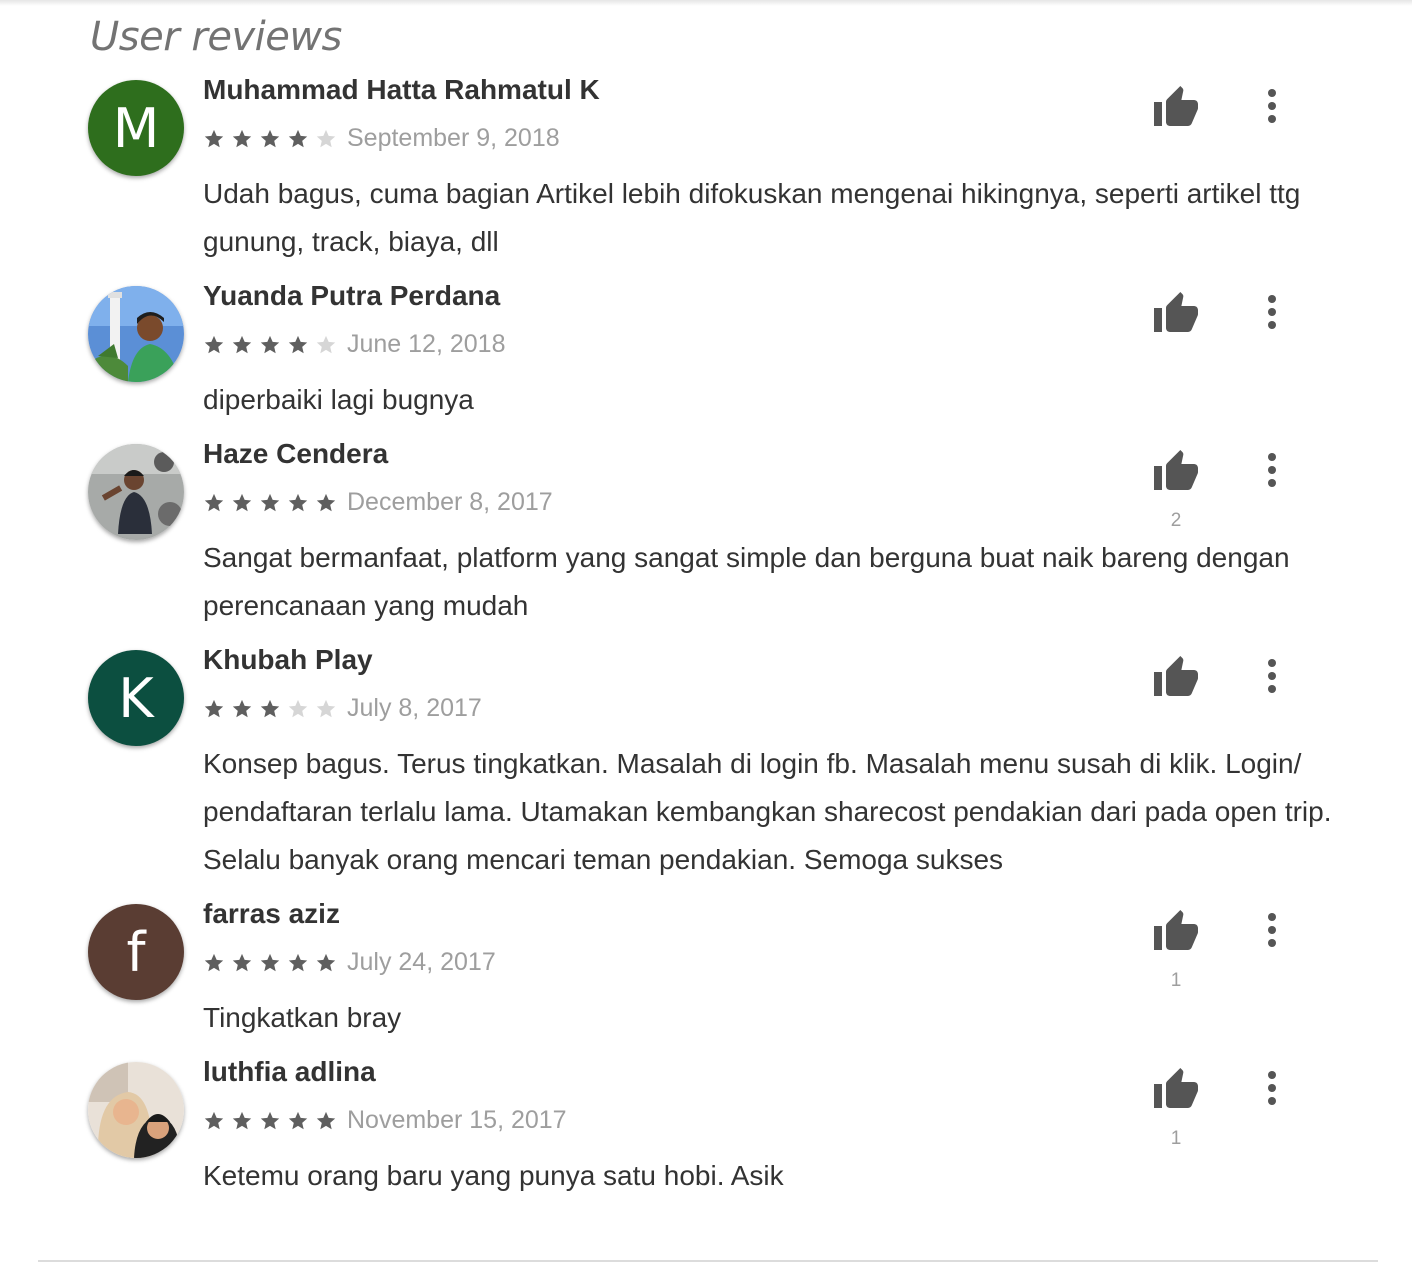 Image resolution: width=1412 pixels, height=1280 pixels. What do you see at coordinates (453, 138) in the screenshot?
I see `review-date: September 9, 2018` at bounding box center [453, 138].